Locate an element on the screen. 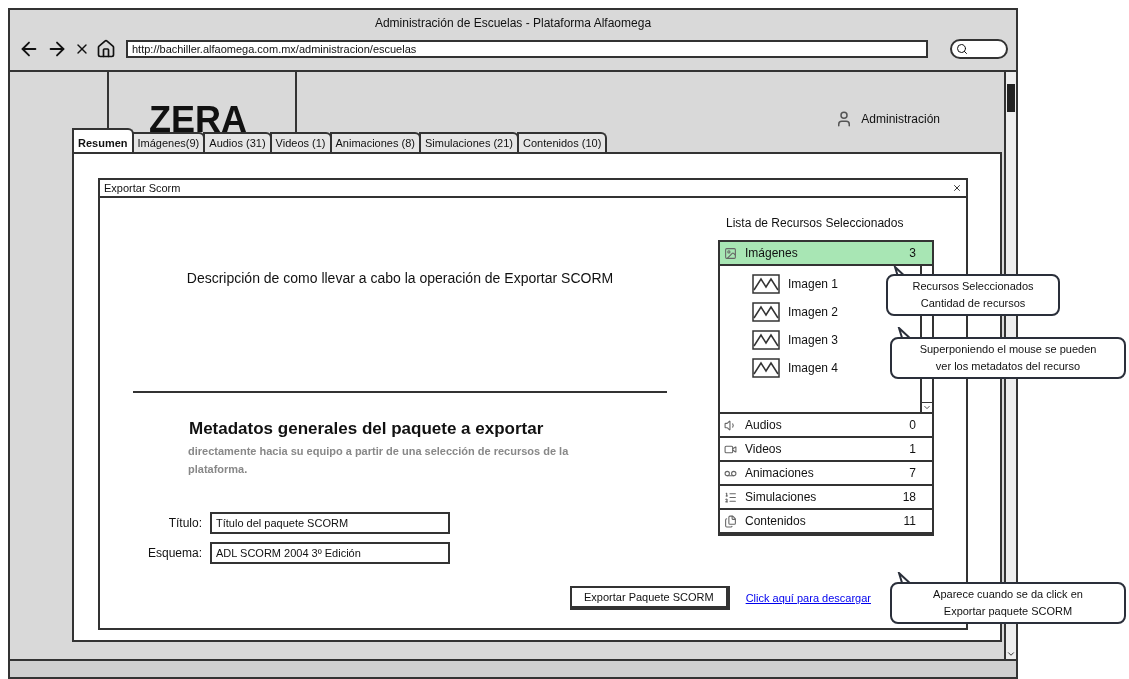 The width and height of the screenshot is (1129, 679). section-heading: Metadatos generales del paquete a exportar is located at coordinates (367, 429).